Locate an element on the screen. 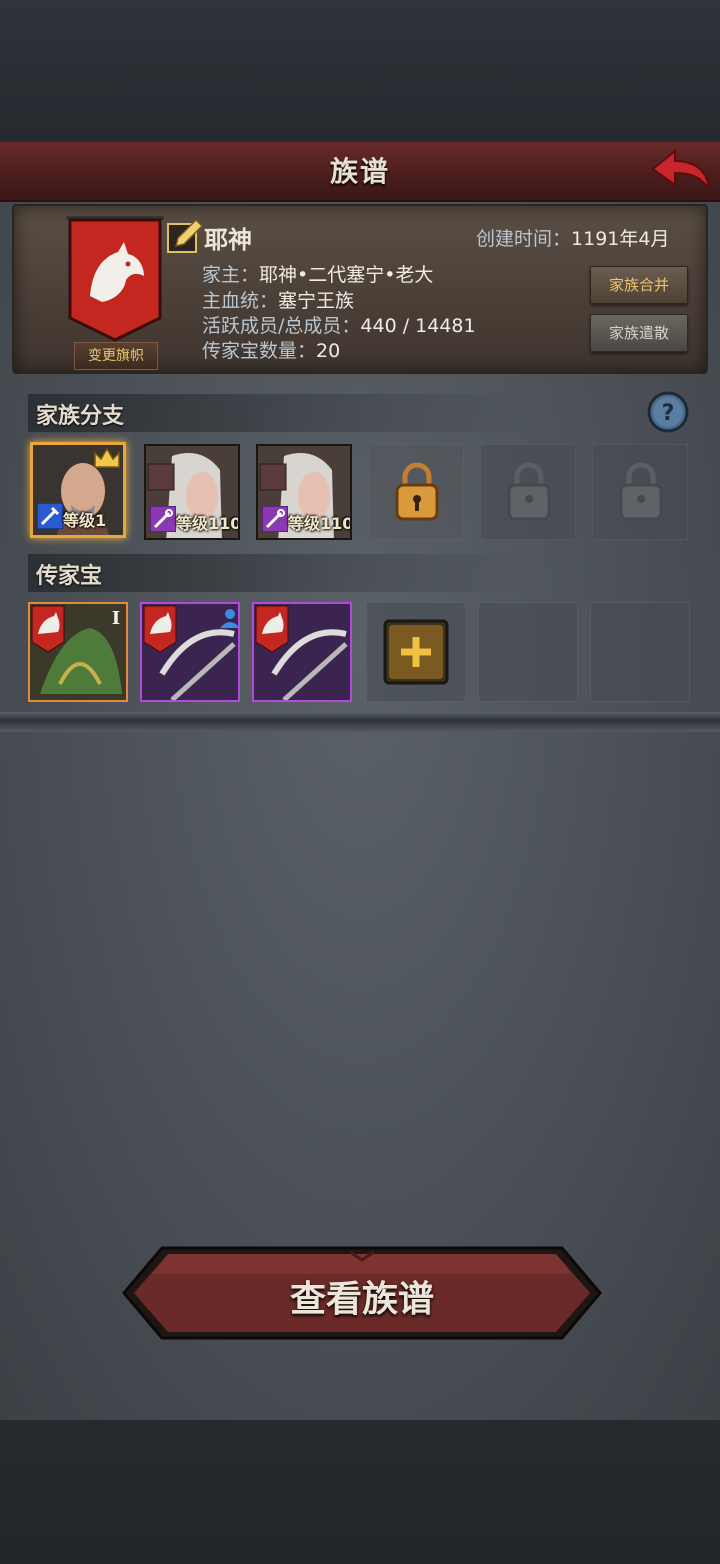 The image size is (720, 1564). view-family-tree-label: 查看族谱 is located at coordinates (361, 1299).